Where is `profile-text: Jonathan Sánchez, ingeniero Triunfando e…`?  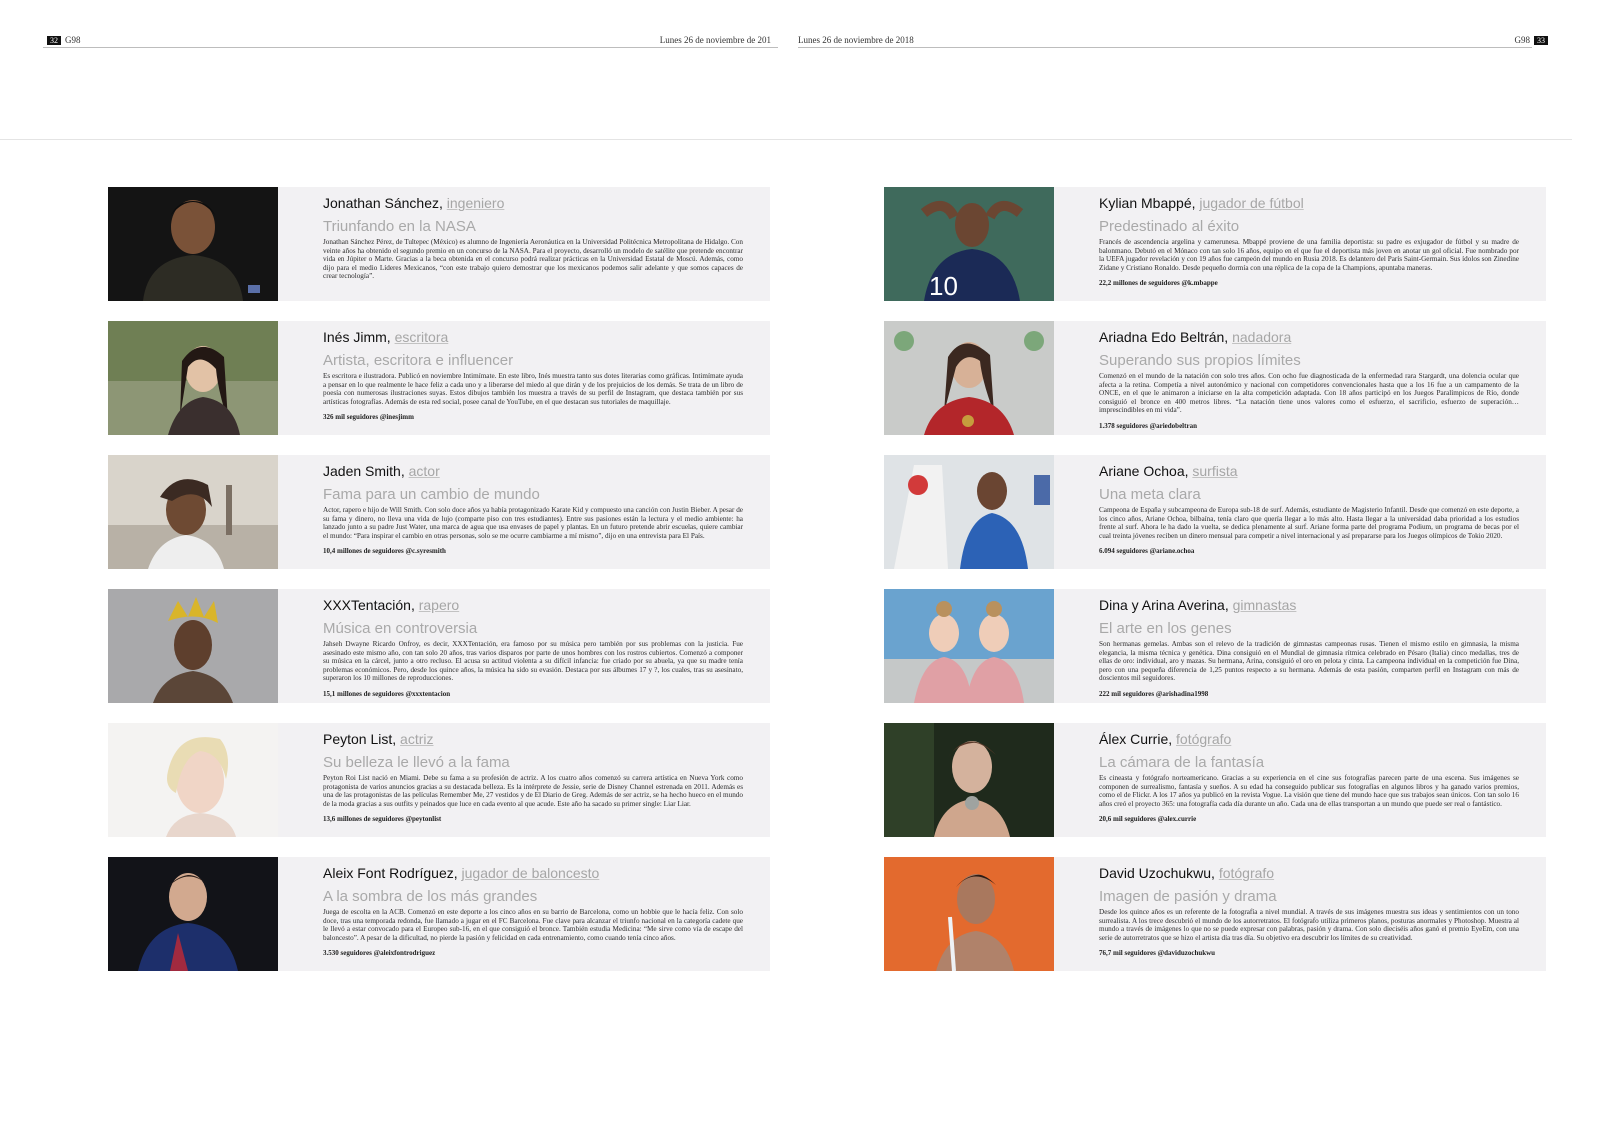 profile-text: Jonathan Sánchez, ingeniero Triunfando e… is located at coordinates (533, 238).